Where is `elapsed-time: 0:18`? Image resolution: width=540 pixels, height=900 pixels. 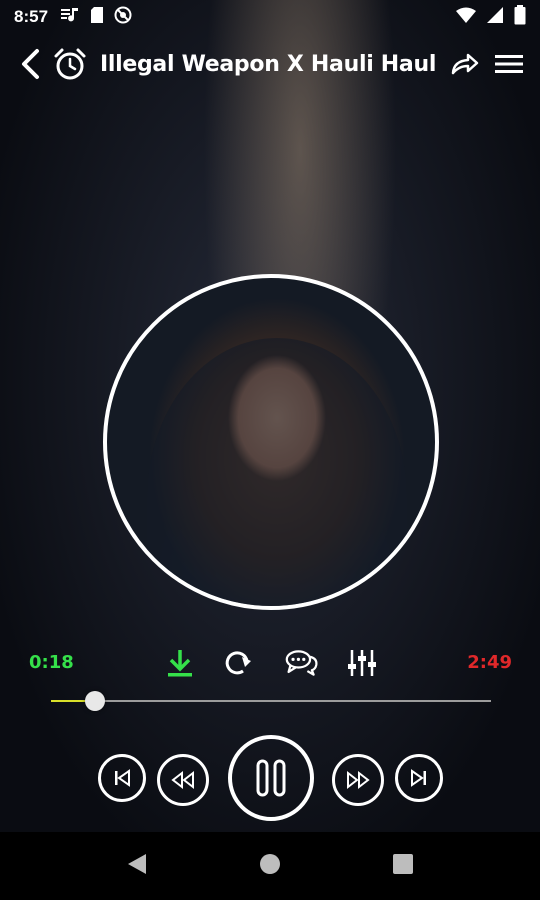 elapsed-time: 0:18 is located at coordinates (51, 662).